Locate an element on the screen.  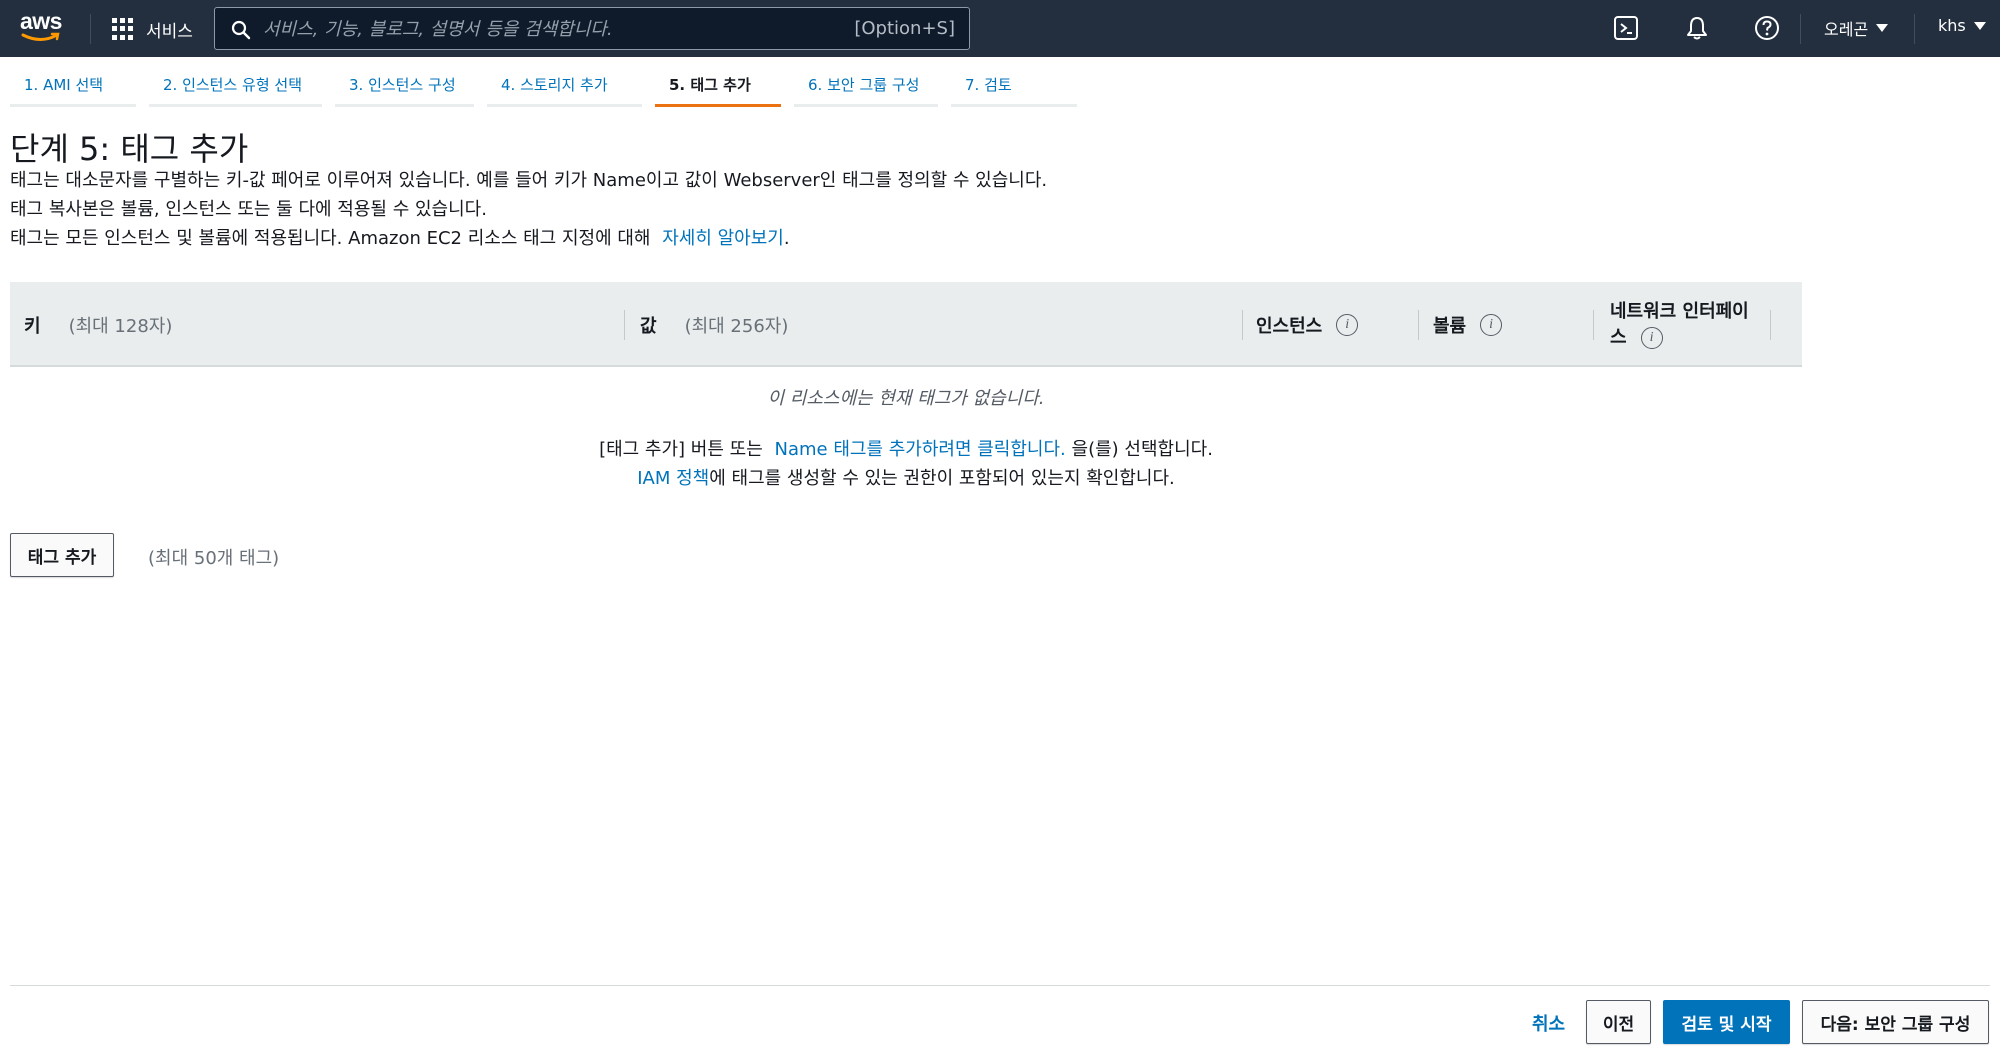
region-label: 오레곤 is located at coordinates (1846, 29).